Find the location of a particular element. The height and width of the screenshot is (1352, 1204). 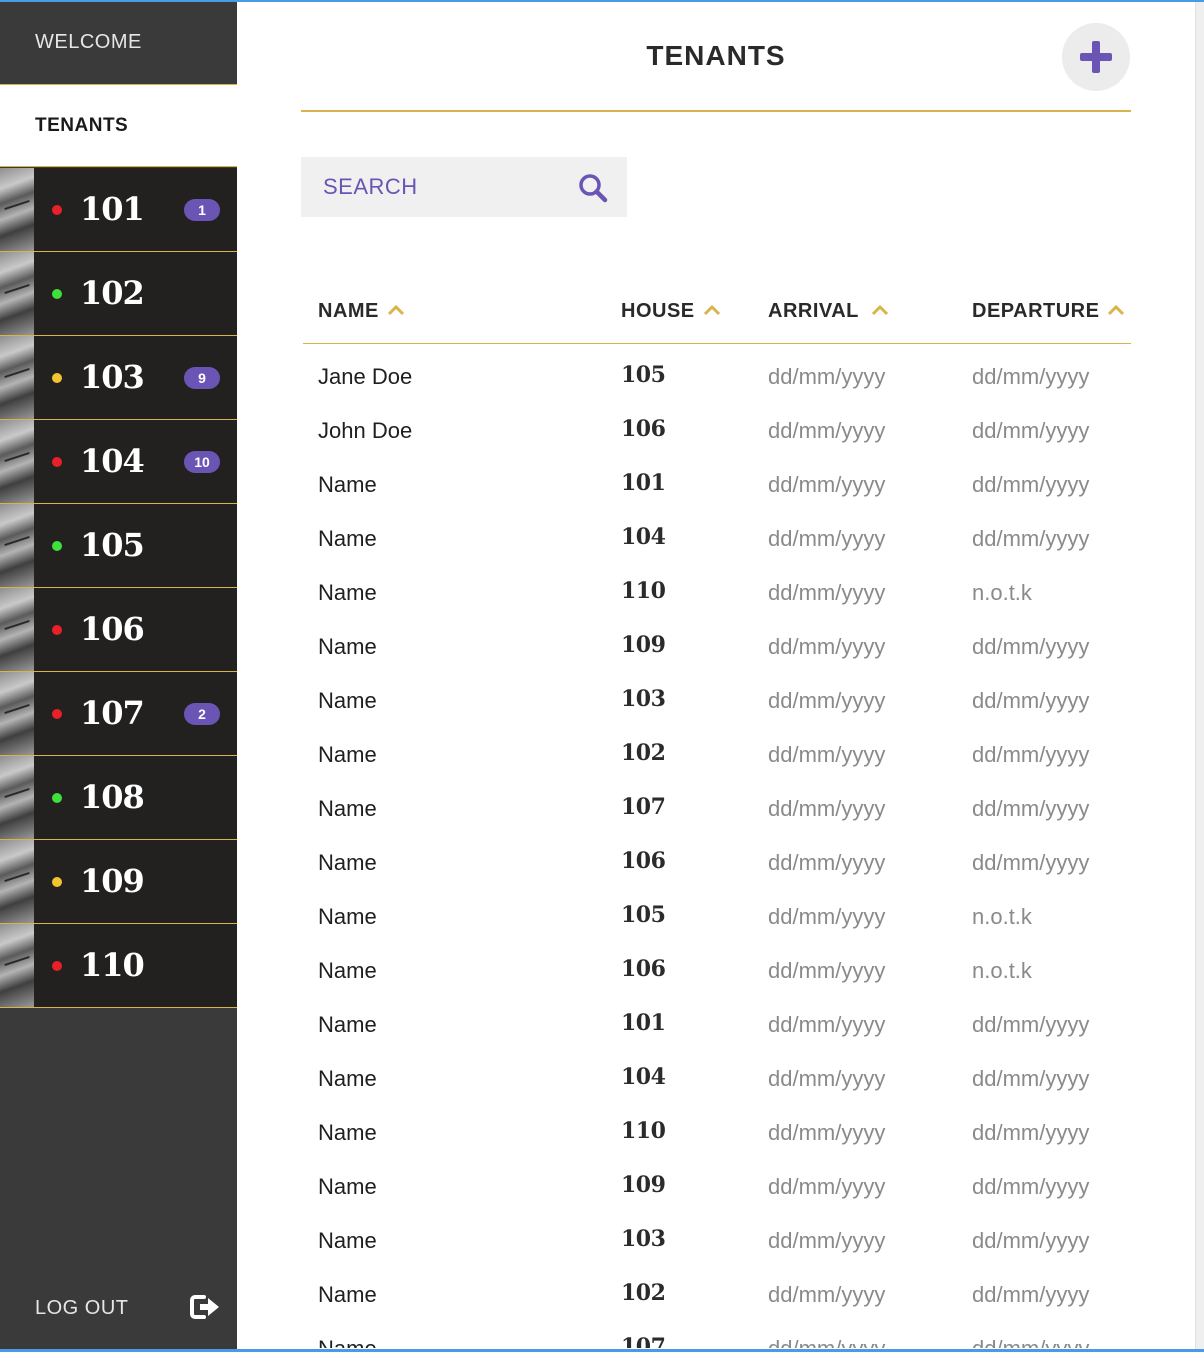

table-row: Name 110 dd/mm/yyyy n.o.t.k is located at coordinates (597, 593).